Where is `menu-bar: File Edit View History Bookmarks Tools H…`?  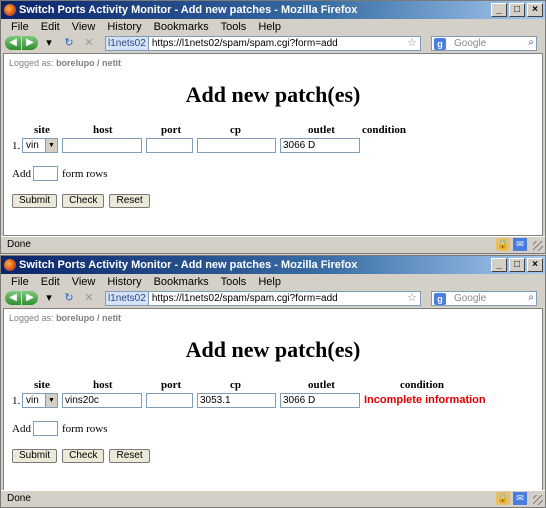
menu-bar: File Edit View History Bookmarks Tools H… is located at coordinates (273, 282).